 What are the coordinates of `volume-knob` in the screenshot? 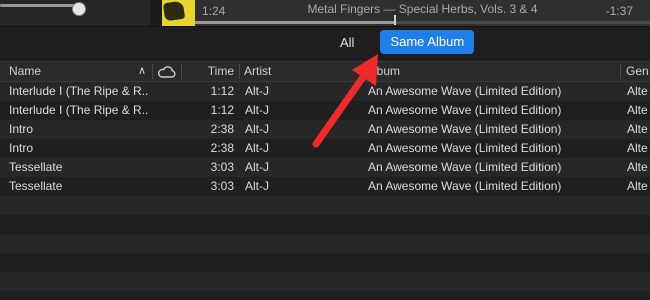 It's located at (79, 9).